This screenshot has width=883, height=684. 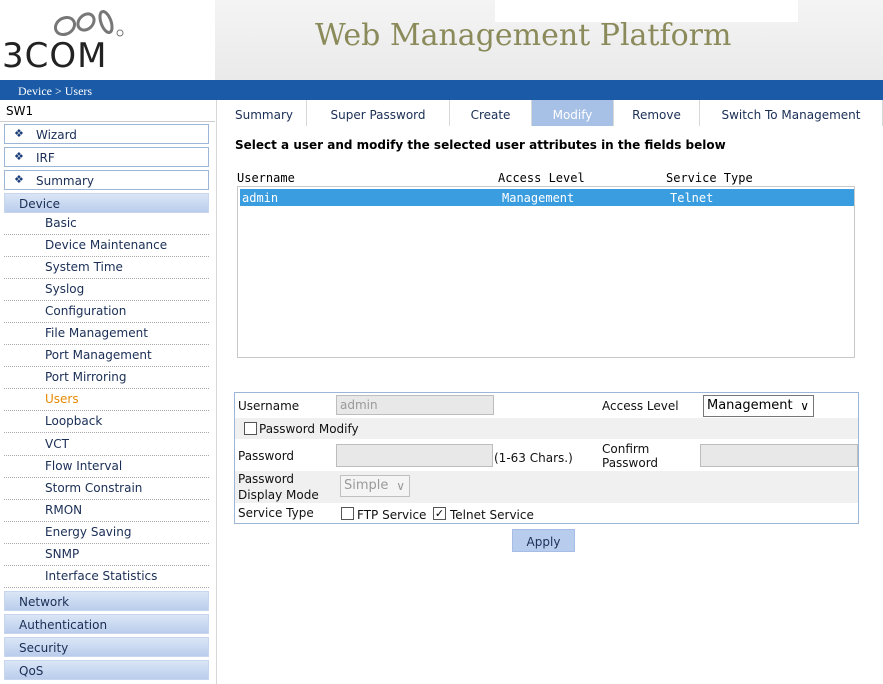 I want to click on telnet-service-label: Telnet Service, so click(x=492, y=515).